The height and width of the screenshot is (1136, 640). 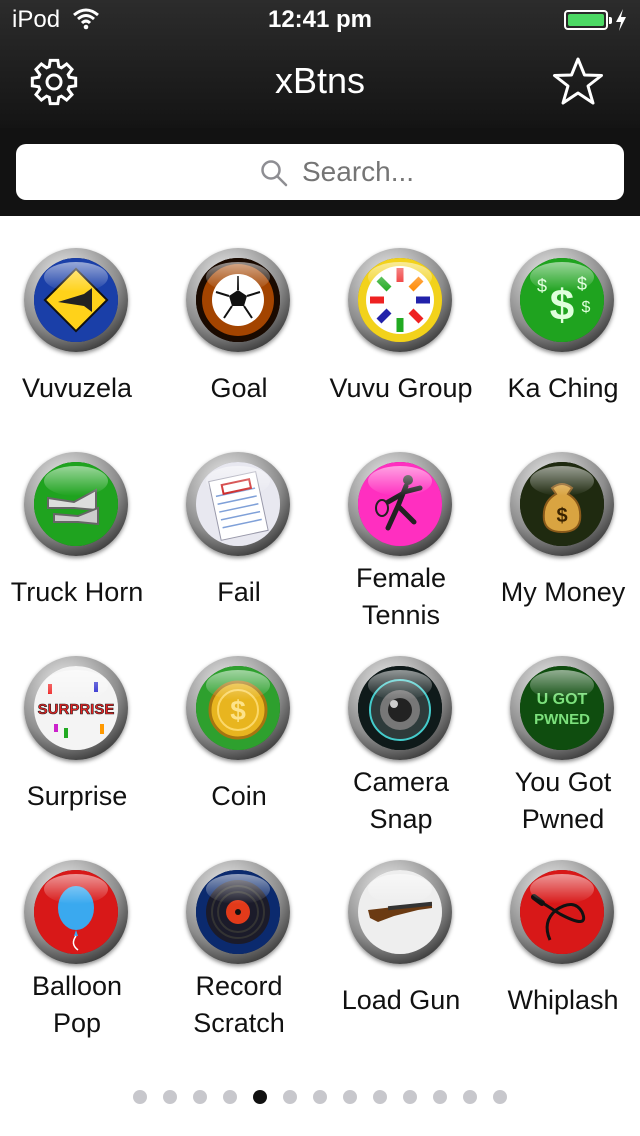 I want to click on money-bag-icon: $, so click(x=562, y=504).